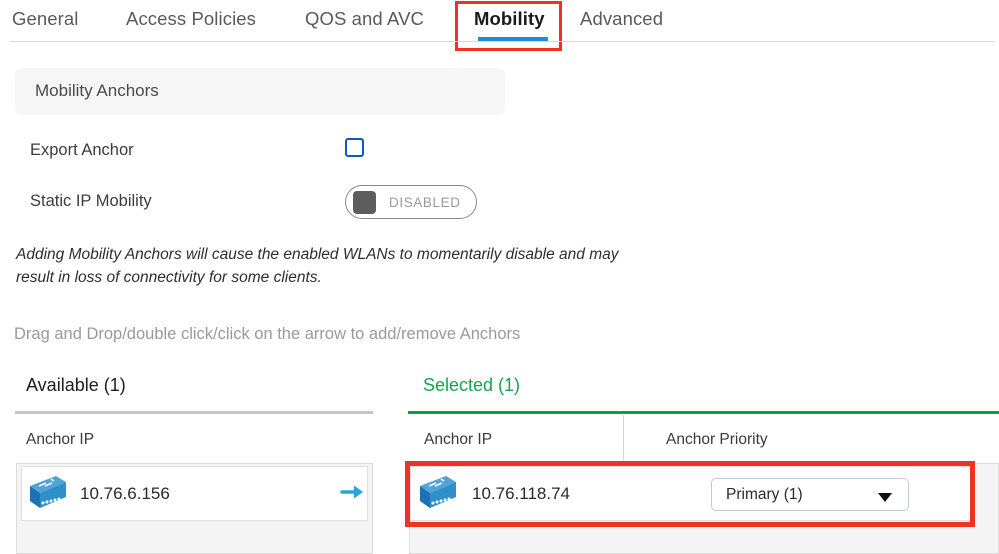  What do you see at coordinates (82, 150) in the screenshot?
I see `export-anchor-label: Export Anchor` at bounding box center [82, 150].